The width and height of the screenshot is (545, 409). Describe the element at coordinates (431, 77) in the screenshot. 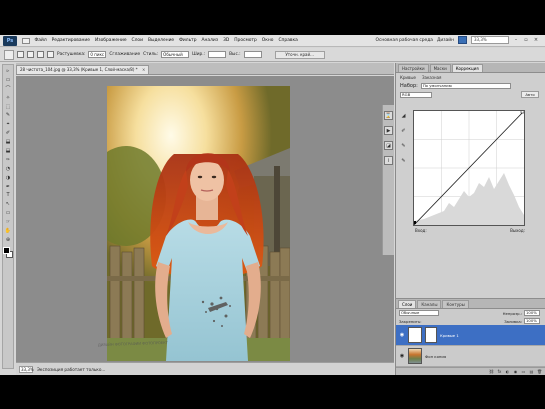

I see `custom-title: Заказная` at that location.